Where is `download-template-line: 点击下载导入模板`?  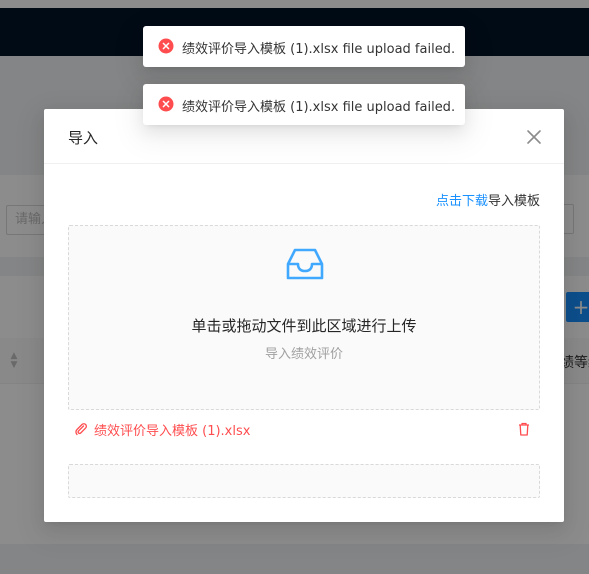
download-template-line: 点击下载导入模板 is located at coordinates (488, 199).